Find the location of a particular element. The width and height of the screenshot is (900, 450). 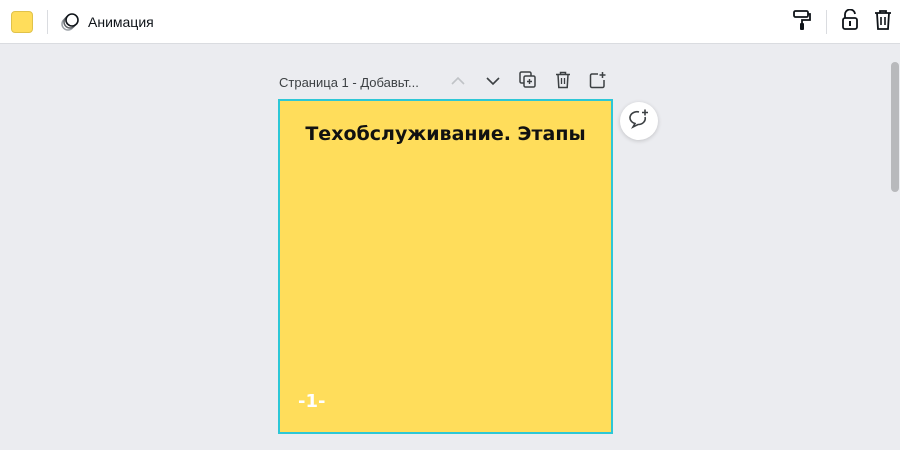

move-page-down-button is located at coordinates (493, 82).